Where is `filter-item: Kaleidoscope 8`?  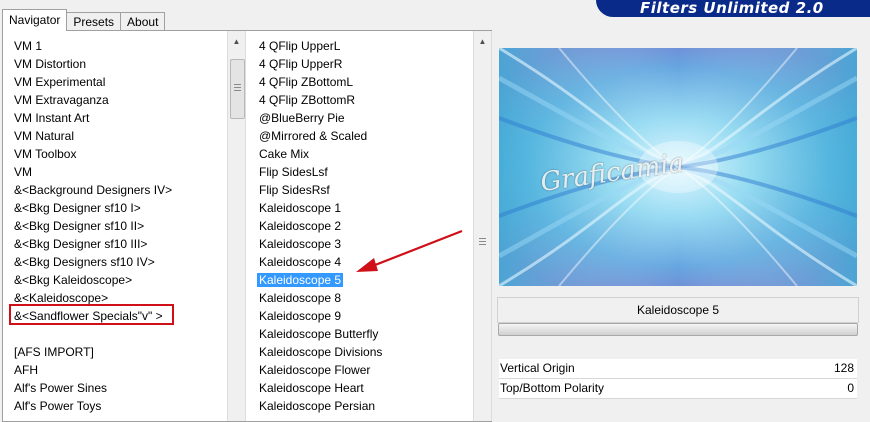
filter-item: Kaleidoscope 8 is located at coordinates (361, 298).